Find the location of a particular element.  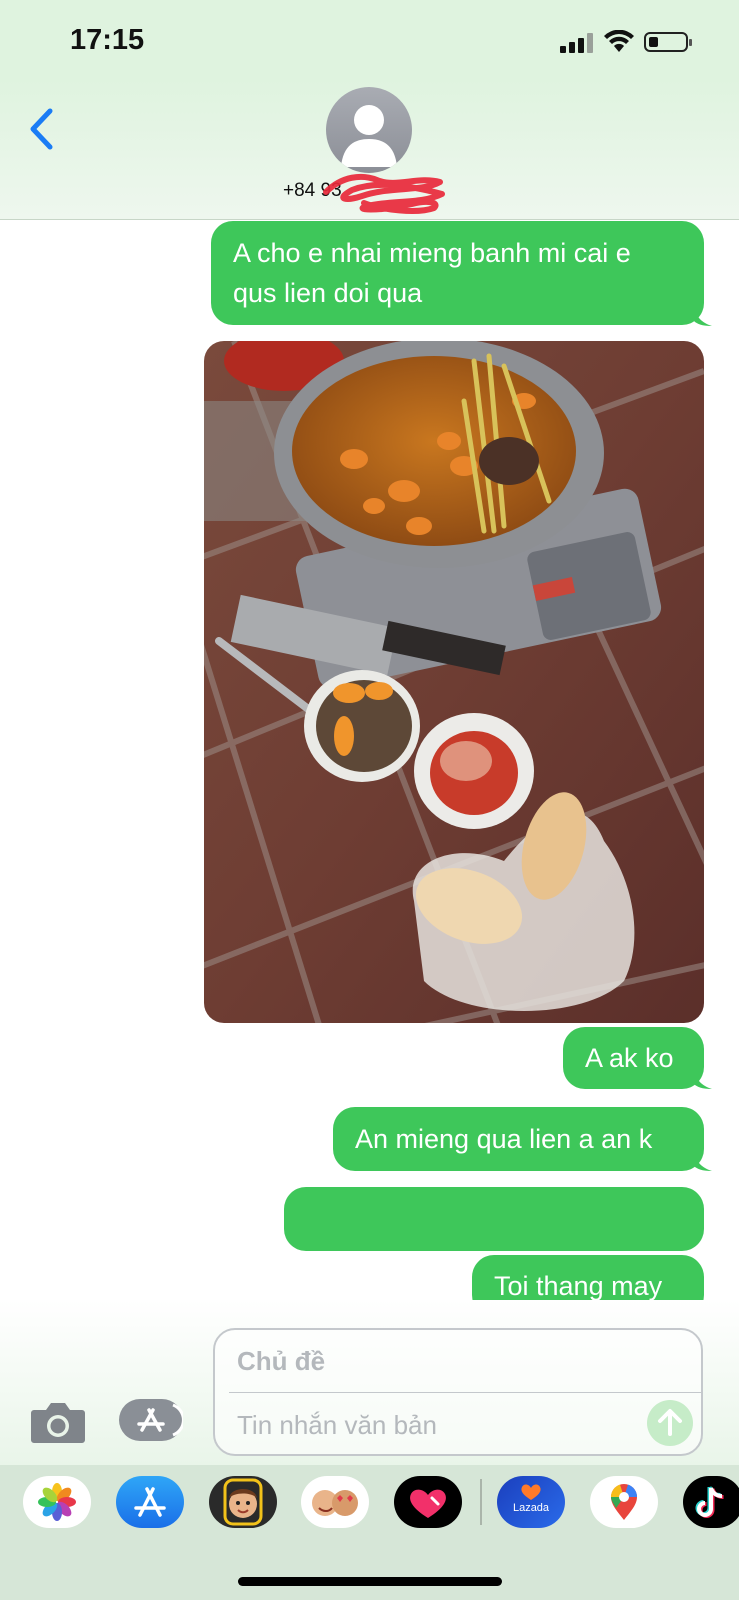

photos-flower-icon is located at coordinates (57, 1502).